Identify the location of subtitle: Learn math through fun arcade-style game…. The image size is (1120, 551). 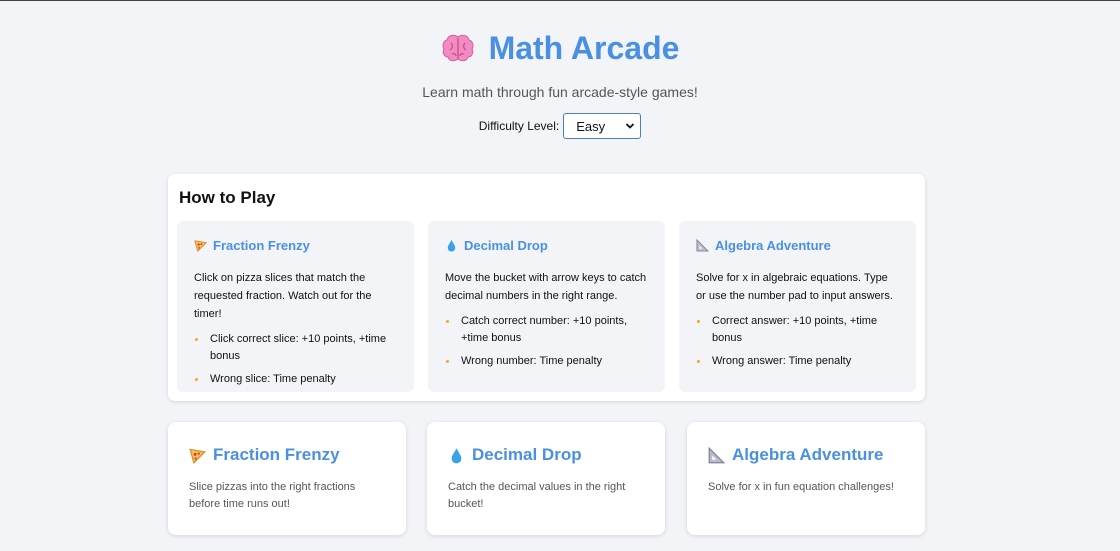
(560, 92).